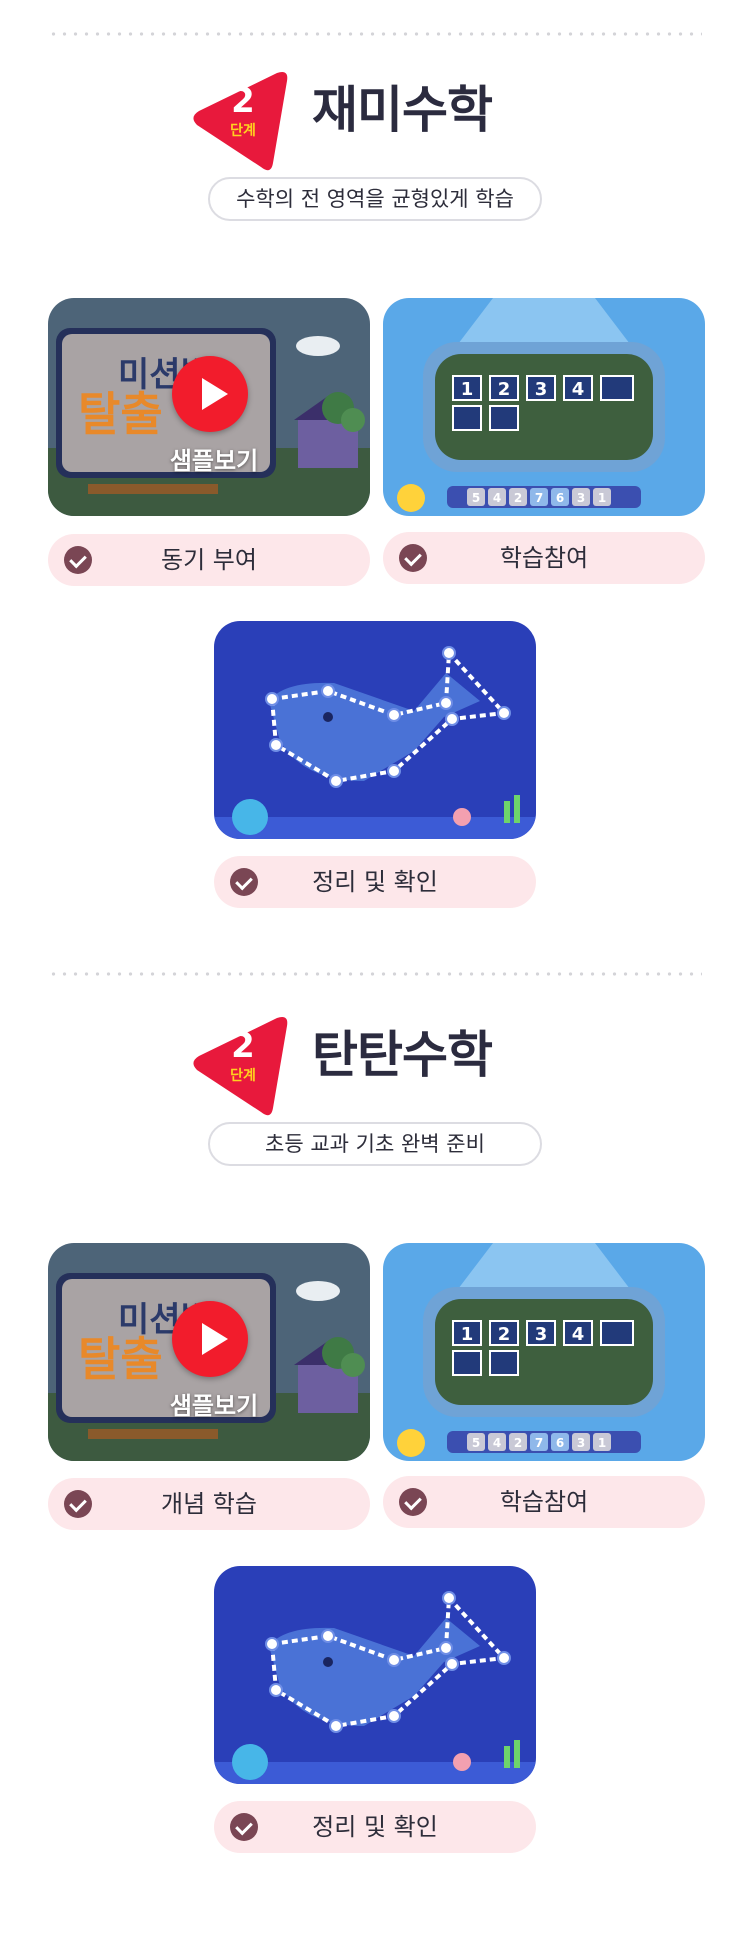 Image resolution: width=750 pixels, height=1938 pixels. What do you see at coordinates (402, 1055) in the screenshot?
I see `course-title: 탄탄수학` at bounding box center [402, 1055].